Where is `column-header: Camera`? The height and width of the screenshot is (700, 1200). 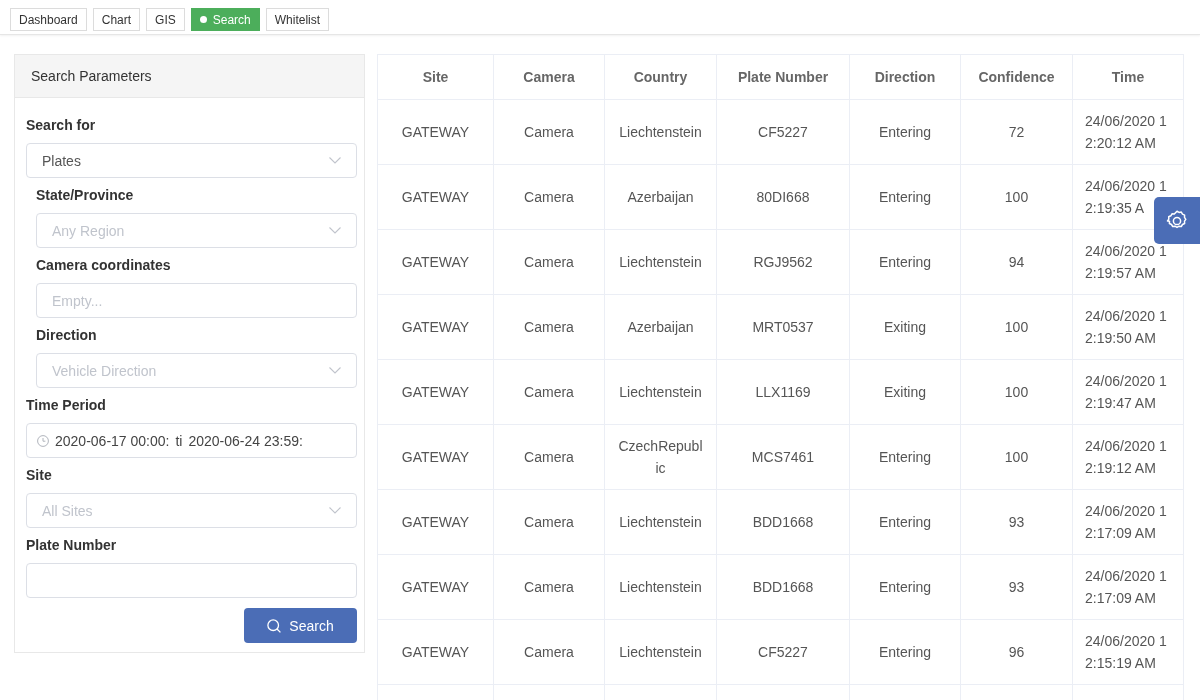
column-header: Camera is located at coordinates (549, 77).